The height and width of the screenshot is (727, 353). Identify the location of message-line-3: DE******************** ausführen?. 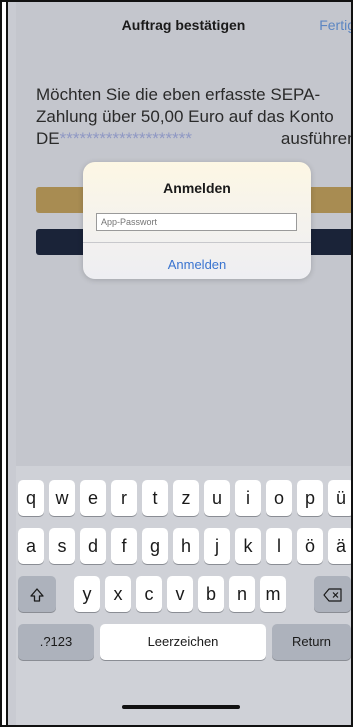
(193, 139).